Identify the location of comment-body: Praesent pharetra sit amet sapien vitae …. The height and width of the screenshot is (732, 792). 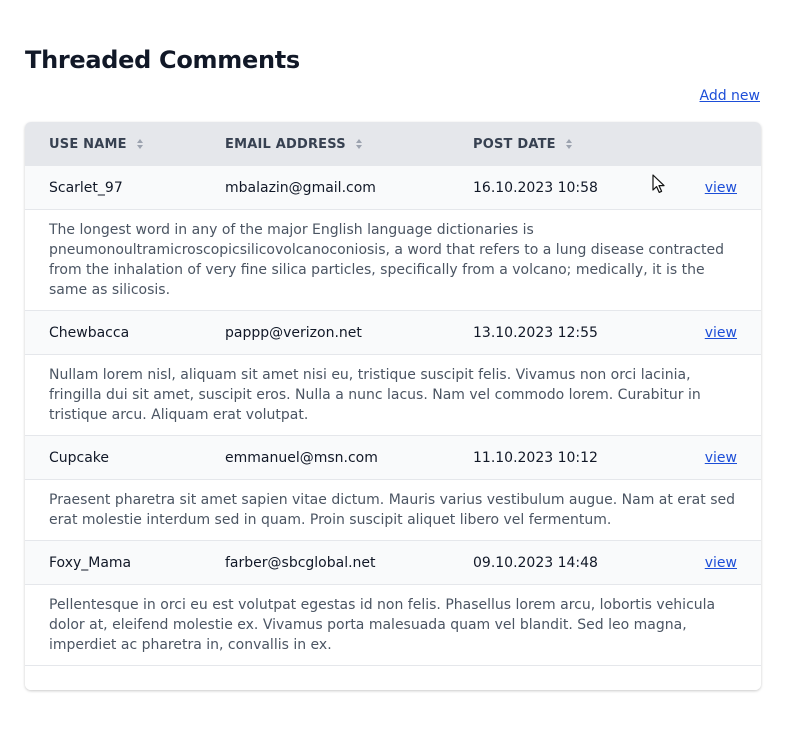
(393, 510).